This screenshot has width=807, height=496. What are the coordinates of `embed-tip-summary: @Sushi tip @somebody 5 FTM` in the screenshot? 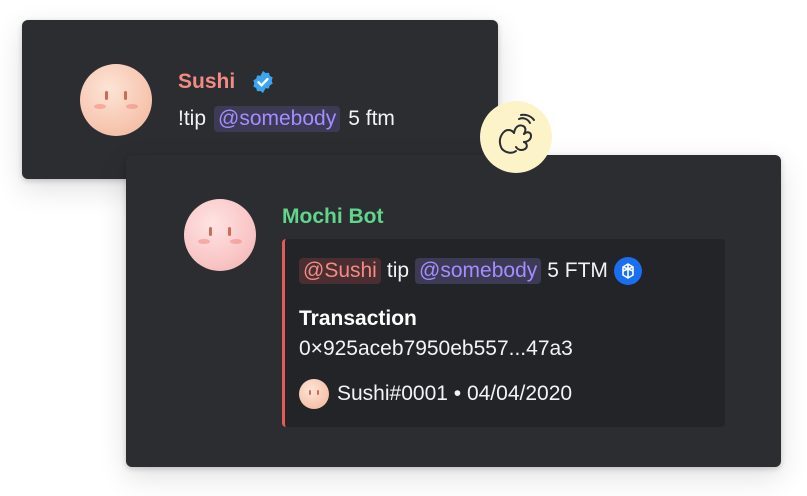 It's located at (470, 271).